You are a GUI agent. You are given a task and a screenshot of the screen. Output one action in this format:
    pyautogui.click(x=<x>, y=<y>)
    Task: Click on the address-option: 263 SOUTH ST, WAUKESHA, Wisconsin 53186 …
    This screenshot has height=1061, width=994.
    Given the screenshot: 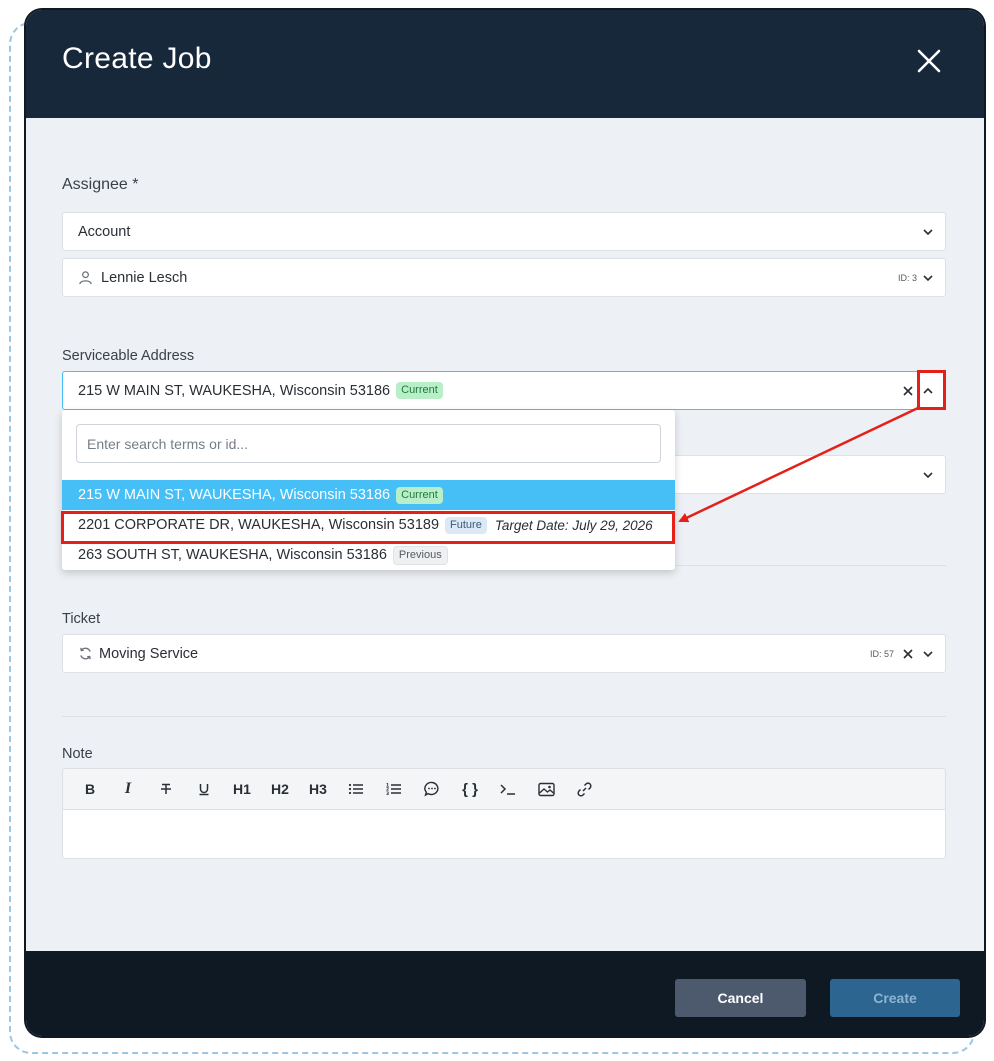 What is the action you would take?
    pyautogui.click(x=368, y=555)
    